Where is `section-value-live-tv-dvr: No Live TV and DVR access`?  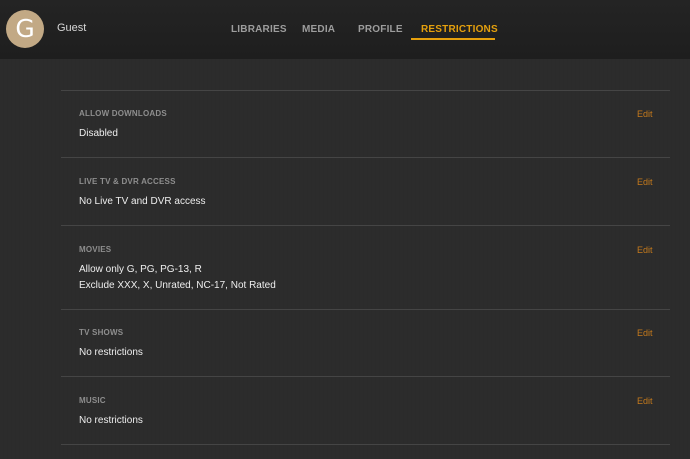
section-value-live-tv-dvr: No Live TV and DVR access is located at coordinates (142, 201).